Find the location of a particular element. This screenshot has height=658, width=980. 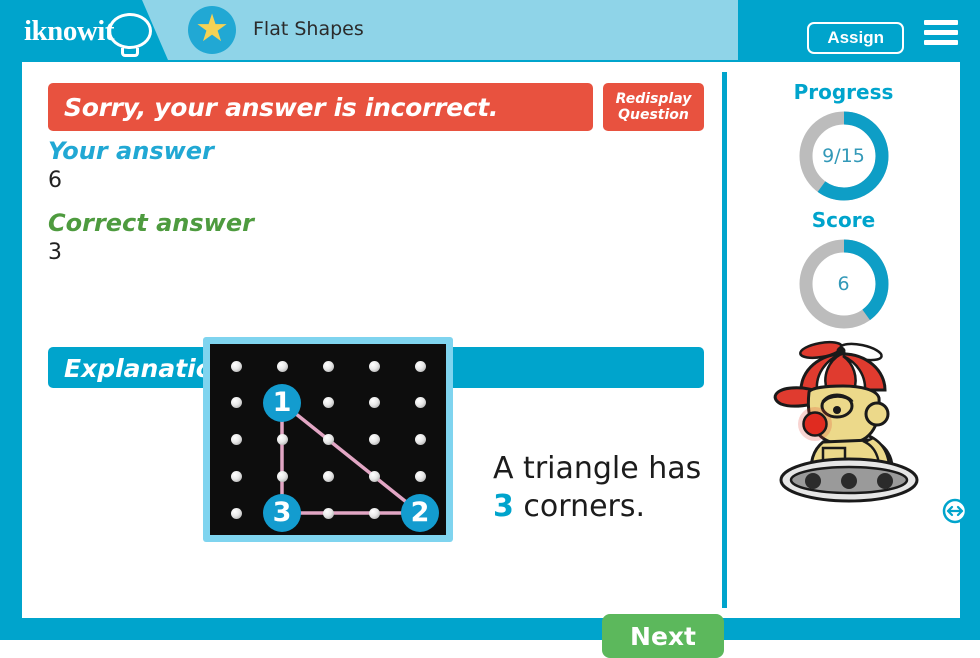

robot-mascot-icon is located at coordinates (846, 421).